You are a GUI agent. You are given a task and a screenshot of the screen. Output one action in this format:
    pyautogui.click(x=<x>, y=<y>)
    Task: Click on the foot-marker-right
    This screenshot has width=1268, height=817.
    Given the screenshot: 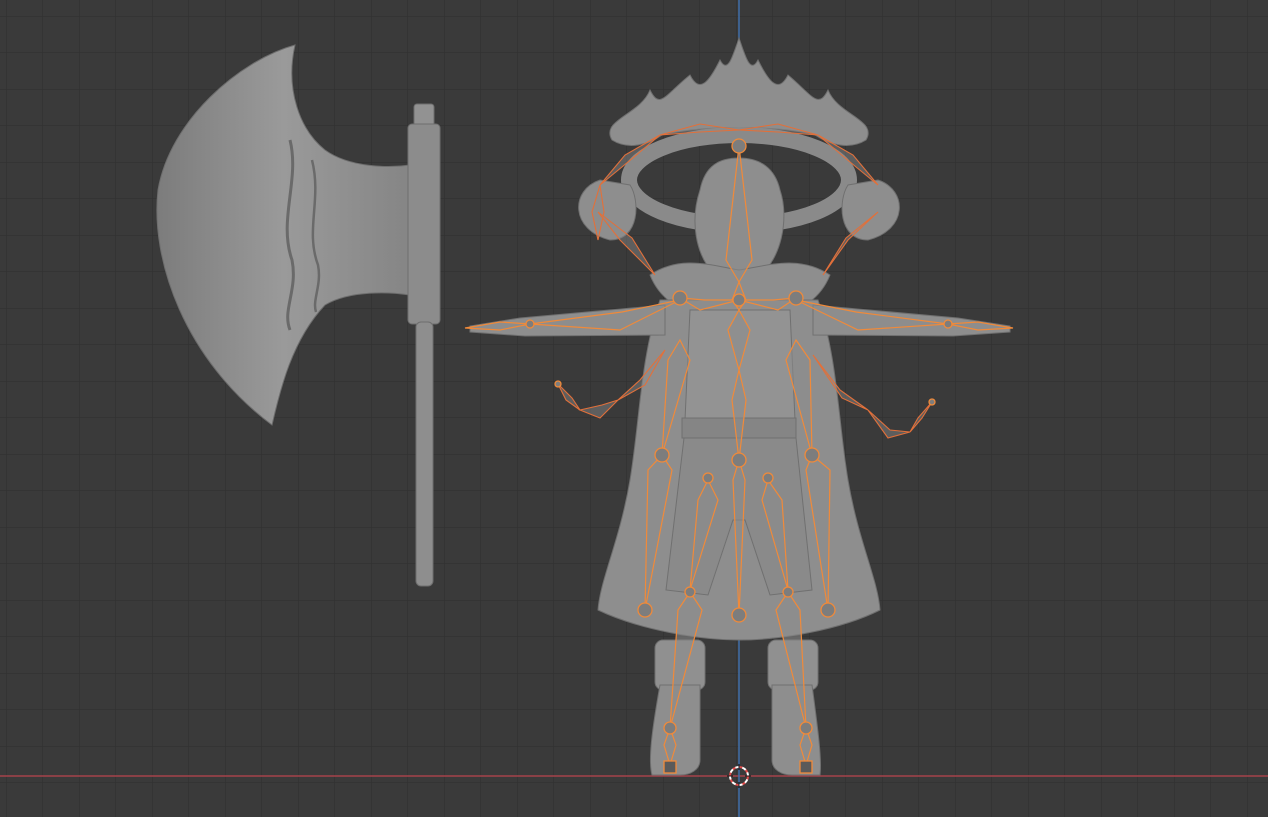 What is the action you would take?
    pyautogui.click(x=806, y=767)
    